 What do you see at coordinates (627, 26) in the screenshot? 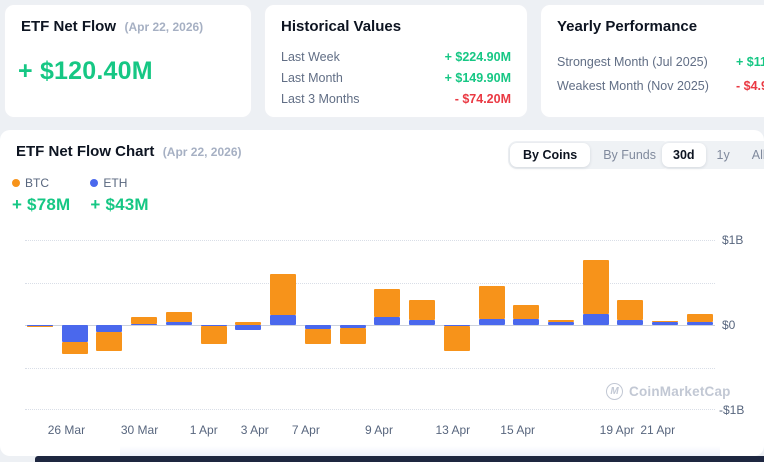
I see `yearly-performance-title: Yearly Performance` at bounding box center [627, 26].